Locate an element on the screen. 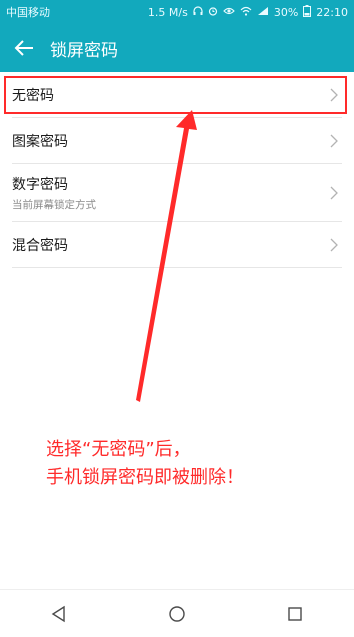 The width and height of the screenshot is (354, 637). annotation-line-2: 手机锁屏密码即被删除！ is located at coordinates (145, 477).